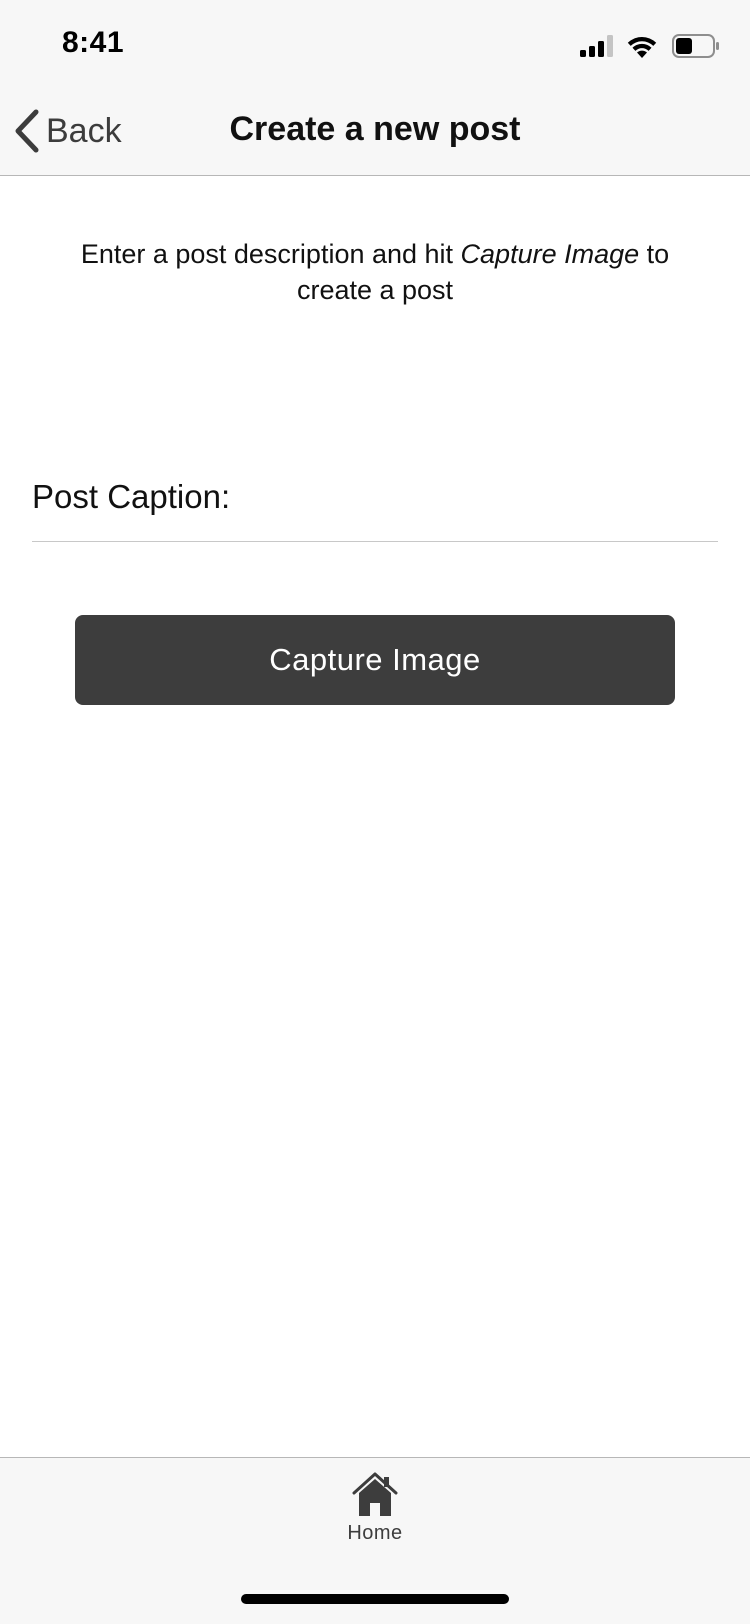 The height and width of the screenshot is (1624, 750). I want to click on home-icon, so click(375, 1494).